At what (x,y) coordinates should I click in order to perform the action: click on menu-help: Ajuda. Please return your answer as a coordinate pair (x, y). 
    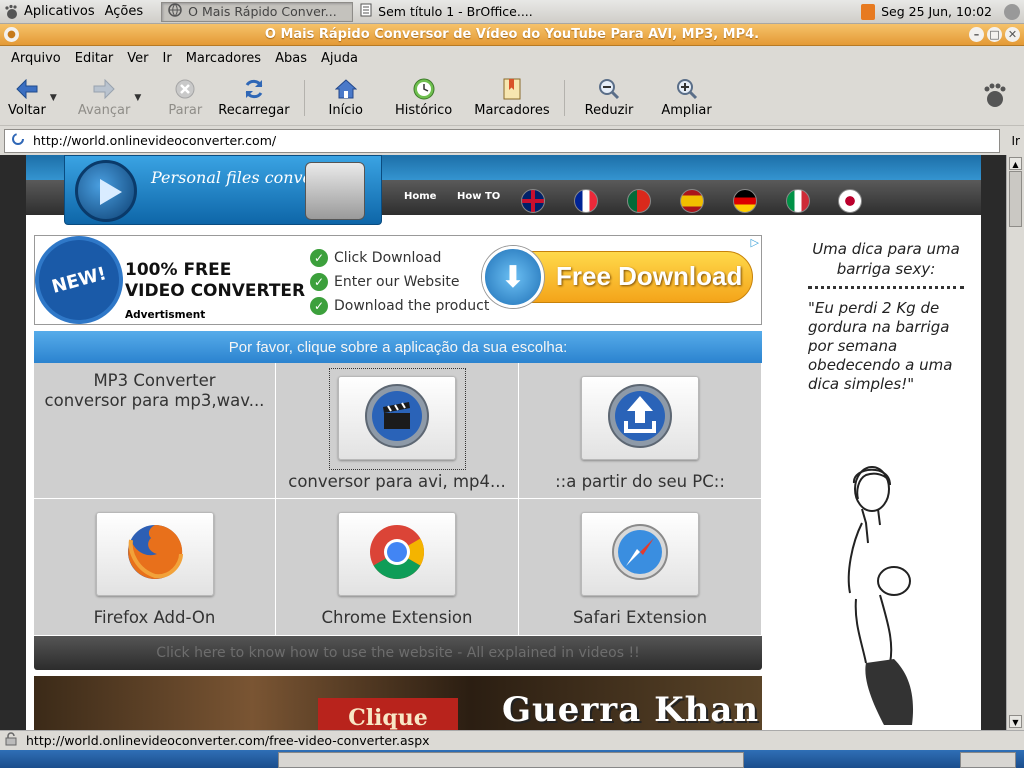
    Looking at the image, I should click on (339, 58).